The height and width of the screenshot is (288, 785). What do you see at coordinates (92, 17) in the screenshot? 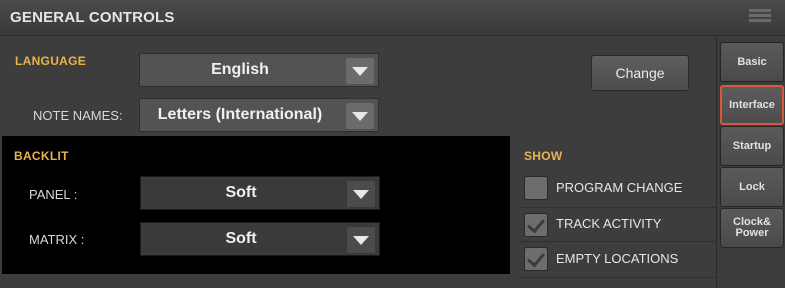
I see `page-title: GENERAL CONTROLS` at bounding box center [92, 17].